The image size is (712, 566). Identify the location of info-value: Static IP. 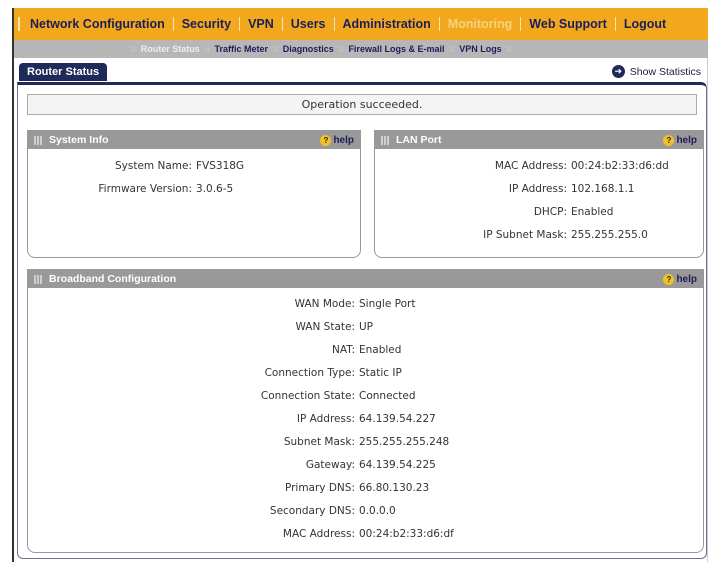
(380, 373).